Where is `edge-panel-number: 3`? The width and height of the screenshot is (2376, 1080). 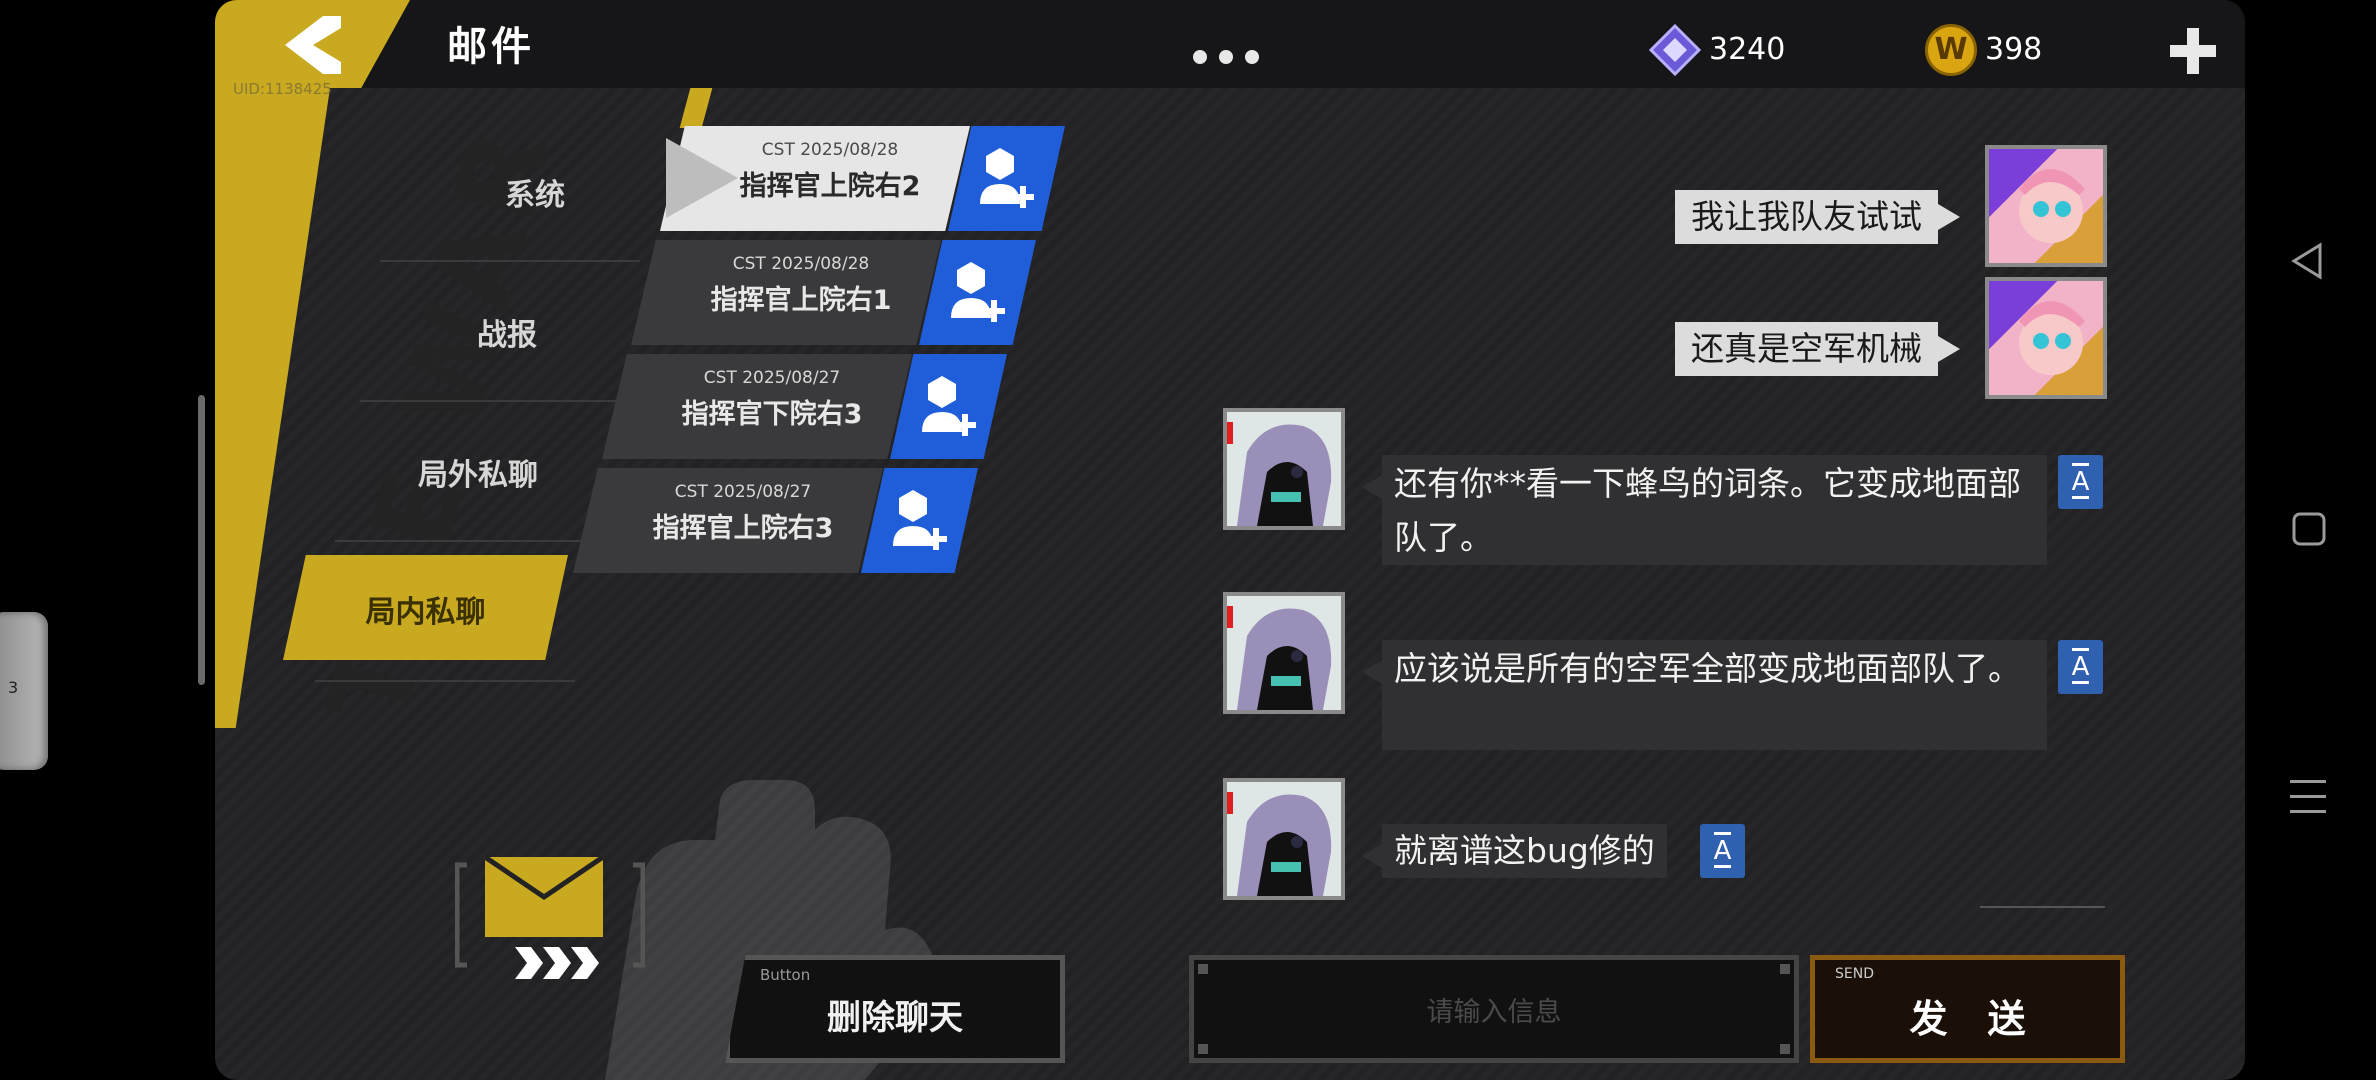 edge-panel-number: 3 is located at coordinates (13, 687).